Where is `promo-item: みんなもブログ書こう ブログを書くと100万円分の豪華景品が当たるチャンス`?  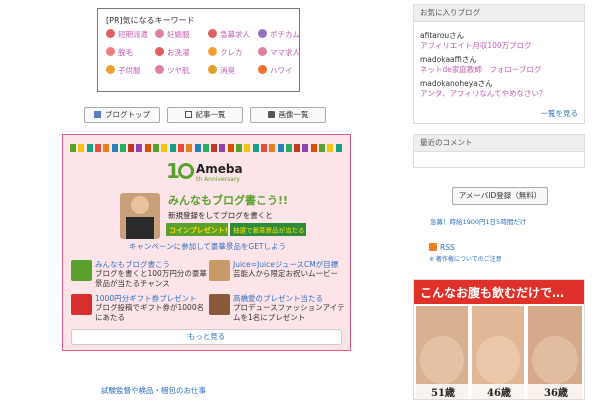
promo-item: みんなもブログ書こう ブログを書くと100万円分の豪華景品が当たるチャンス is located at coordinates (140, 277).